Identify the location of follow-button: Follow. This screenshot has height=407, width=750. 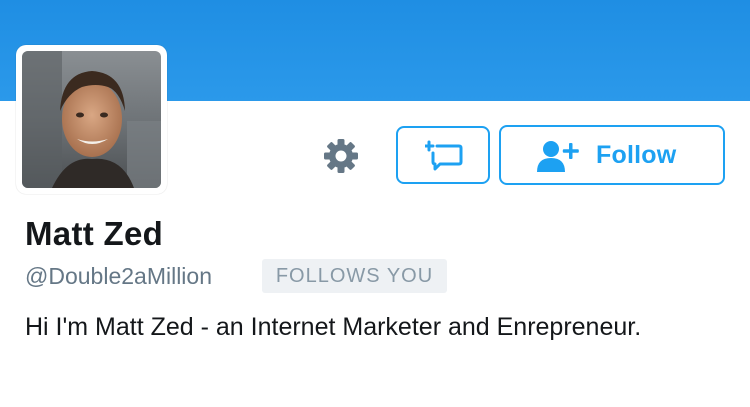
(612, 155).